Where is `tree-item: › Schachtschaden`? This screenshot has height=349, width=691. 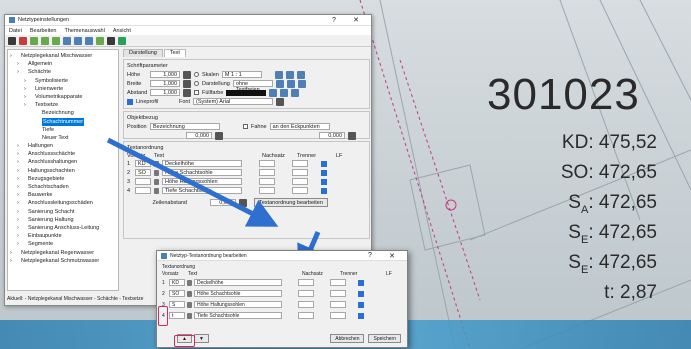
tree-item: › Schachtschaden is located at coordinates (63, 187).